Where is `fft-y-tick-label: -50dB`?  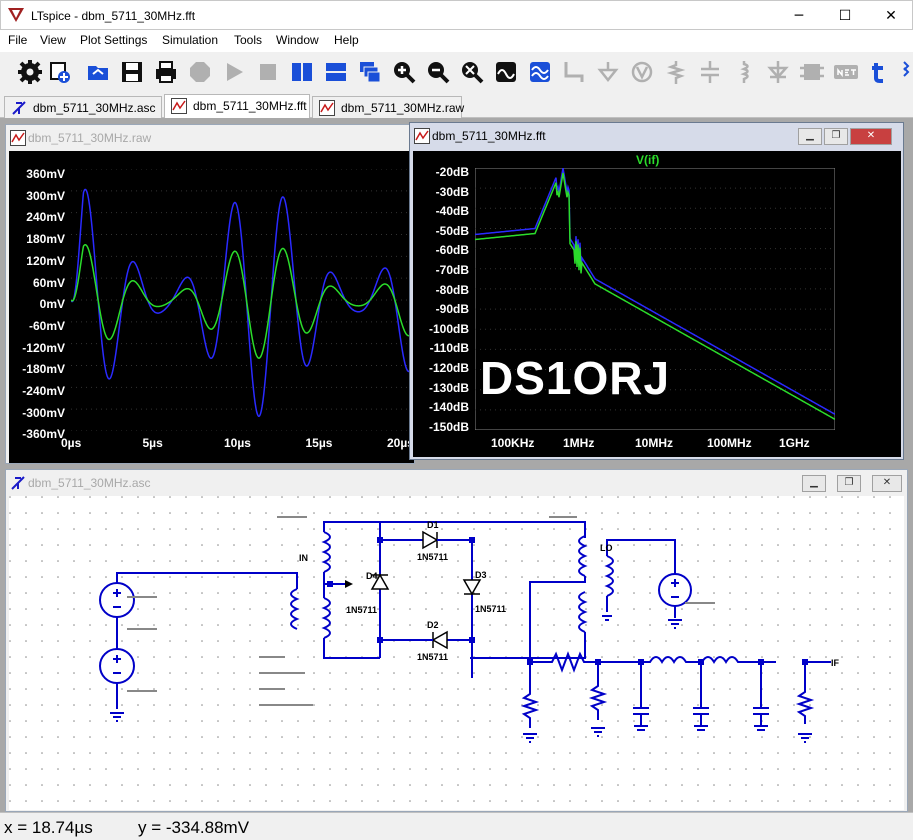
fft-y-tick-label: -50dB is located at coordinates (452, 230).